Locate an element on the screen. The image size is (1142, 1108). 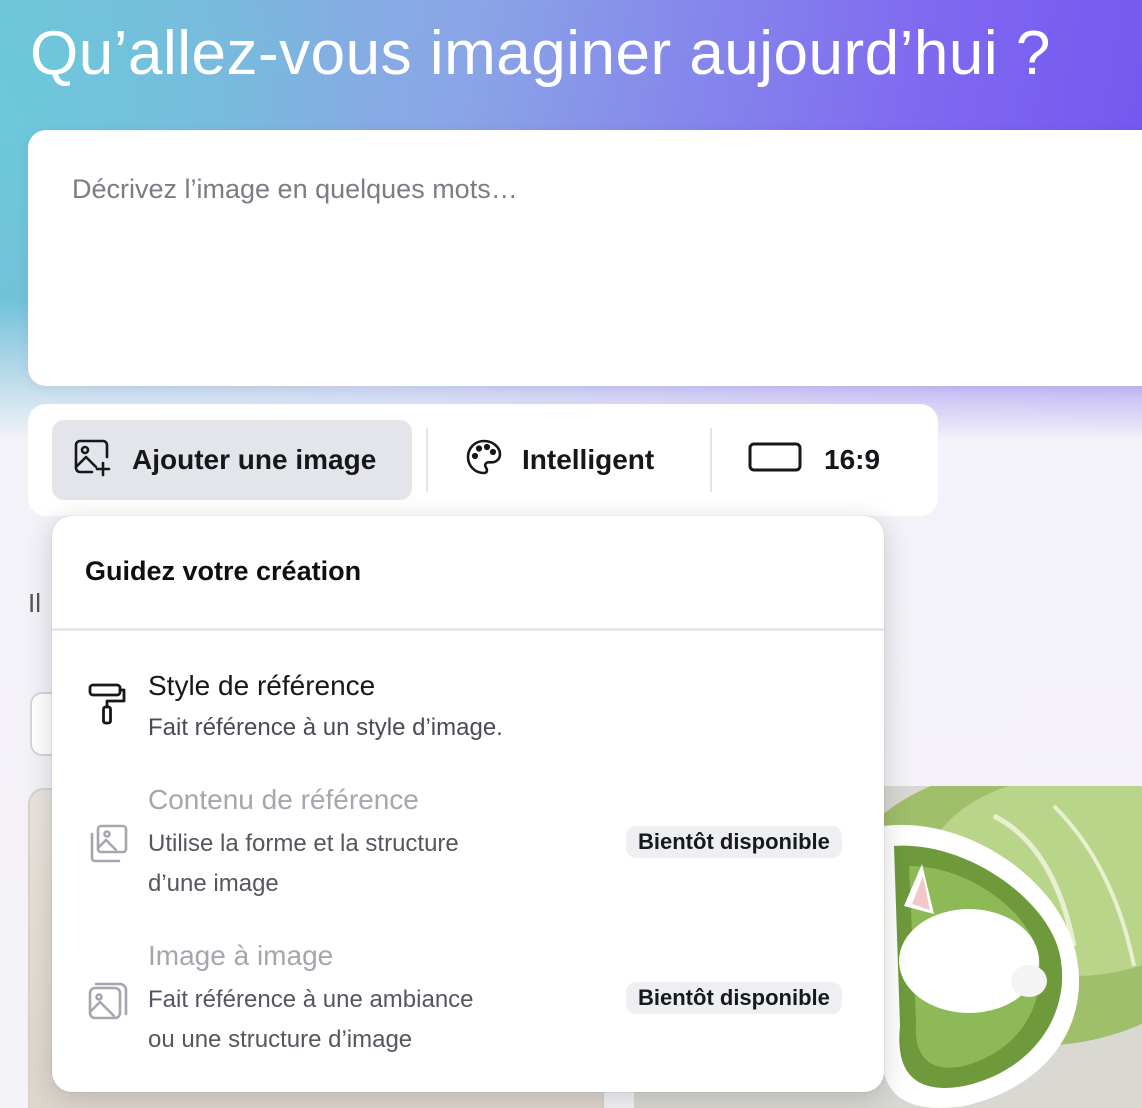
menu-item-description-line1: Fait référence à une ambiance is located at coordinates (311, 999).